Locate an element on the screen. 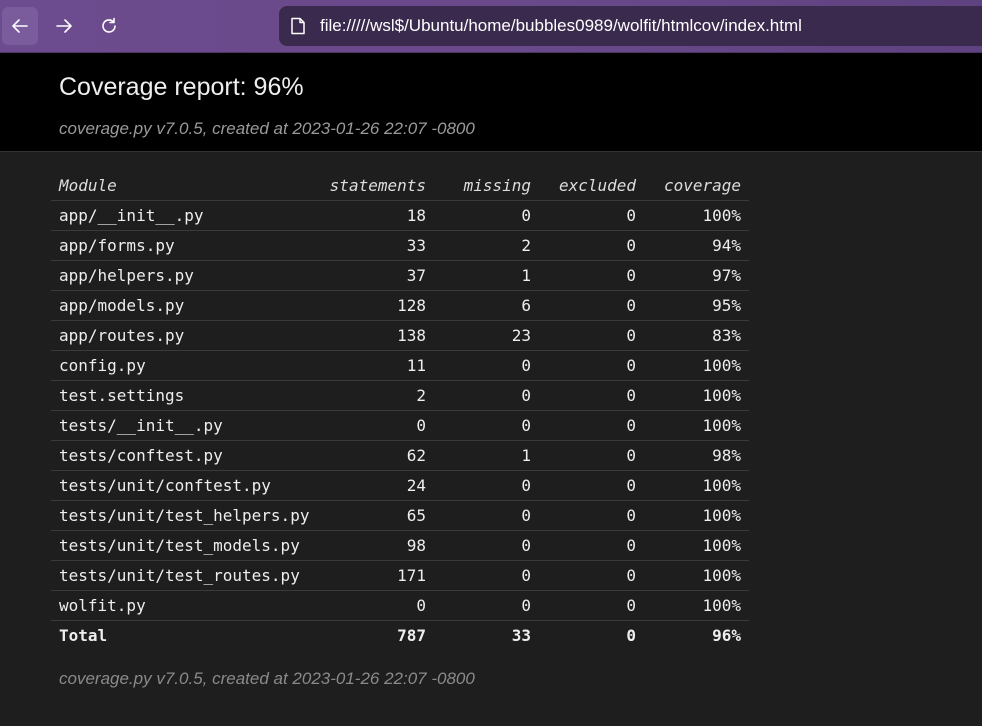 The width and height of the screenshot is (982, 726). column-header-missing: missing is located at coordinates (486, 185).